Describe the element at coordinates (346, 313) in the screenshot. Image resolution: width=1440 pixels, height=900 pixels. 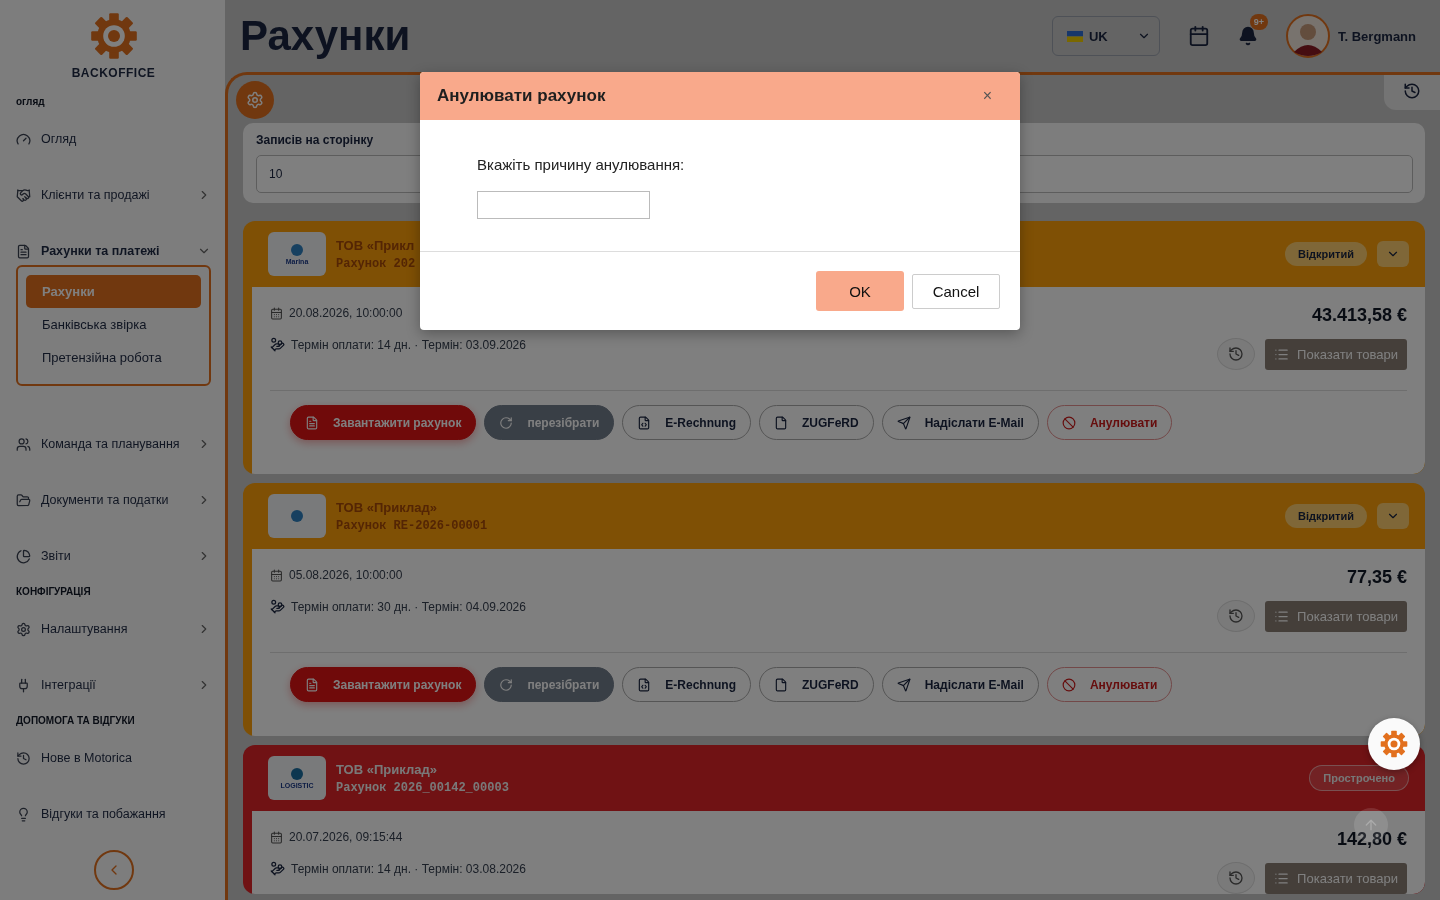
I see `invoice-date: 20.08.2026, 10:00:00` at that location.